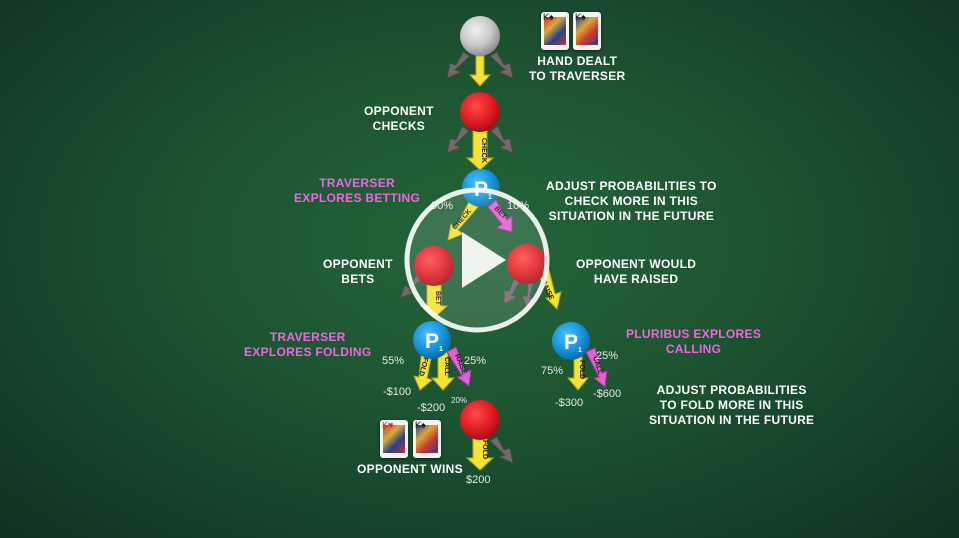  I want to click on player-subscript-3: 1, so click(580, 350).